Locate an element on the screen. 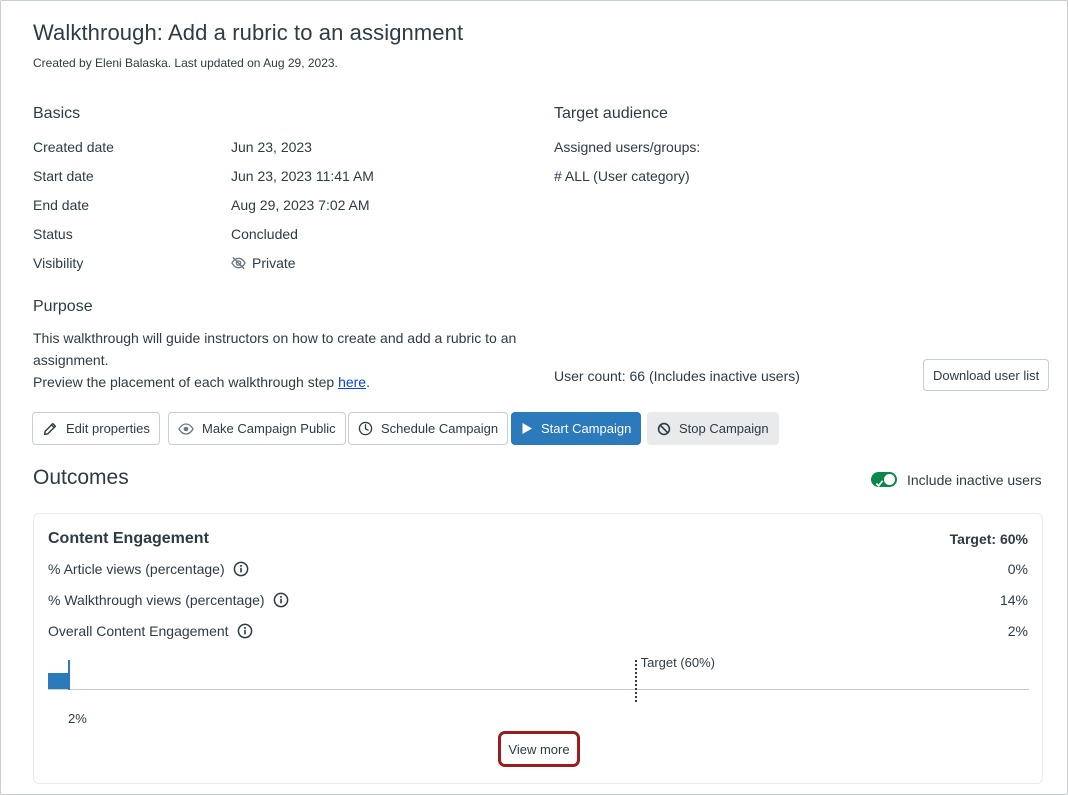 This screenshot has width=1068, height=795. start-campaign-label: Start Campaign is located at coordinates (586, 428).